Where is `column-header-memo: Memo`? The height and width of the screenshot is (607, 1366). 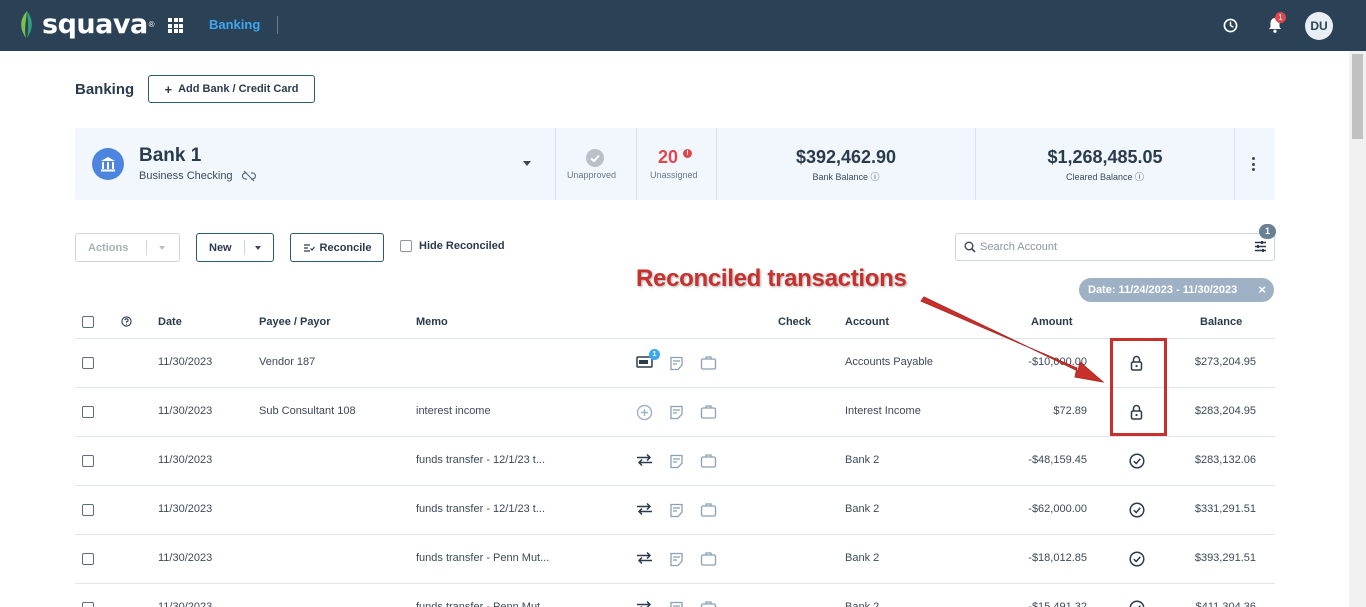
column-header-memo: Memo is located at coordinates (432, 322).